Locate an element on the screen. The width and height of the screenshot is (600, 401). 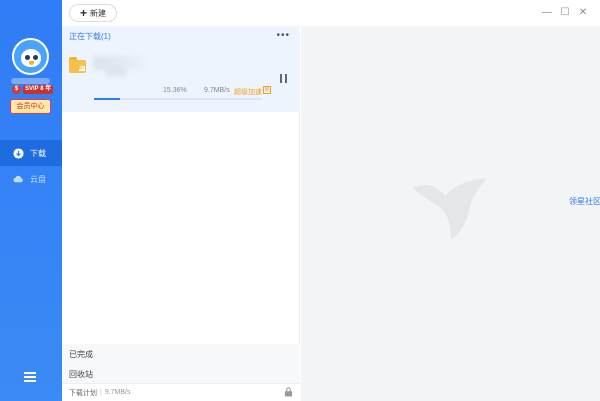
maximize-icon: ☐ is located at coordinates (565, 12).